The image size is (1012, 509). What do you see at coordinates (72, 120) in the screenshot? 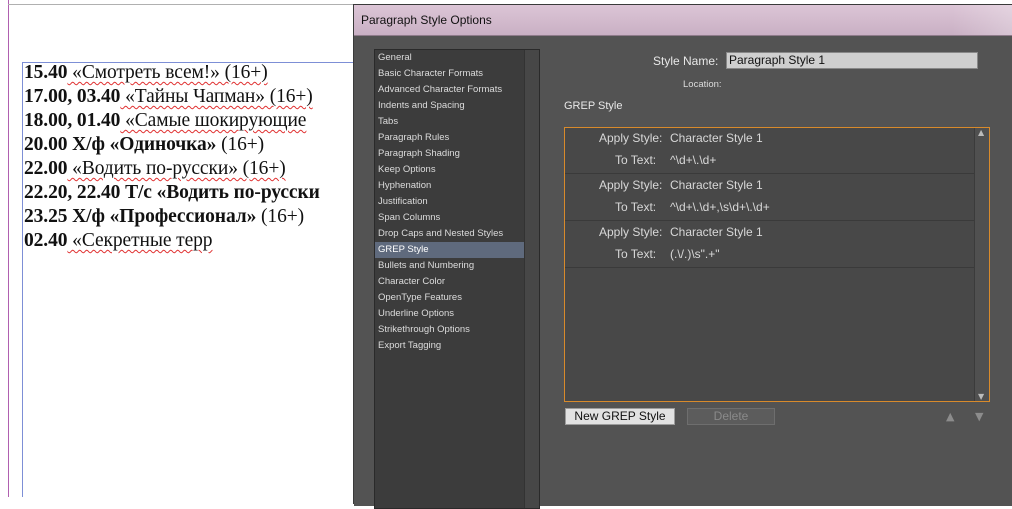
I see `line-bold: 18.00, 01.40` at bounding box center [72, 120].